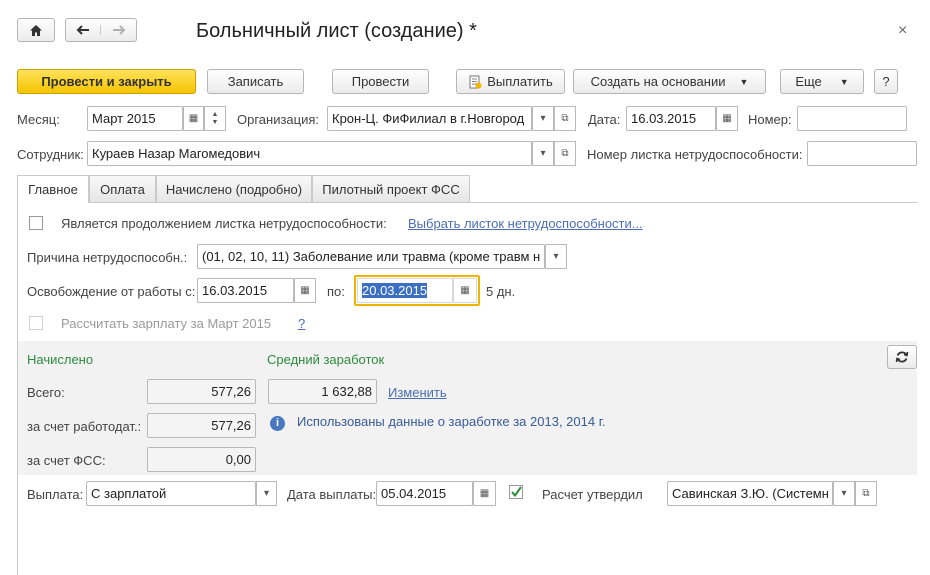 The image size is (930, 575). What do you see at coordinates (395, 290) in the screenshot?
I see `release-to-value: 20.03.2015` at bounding box center [395, 290].